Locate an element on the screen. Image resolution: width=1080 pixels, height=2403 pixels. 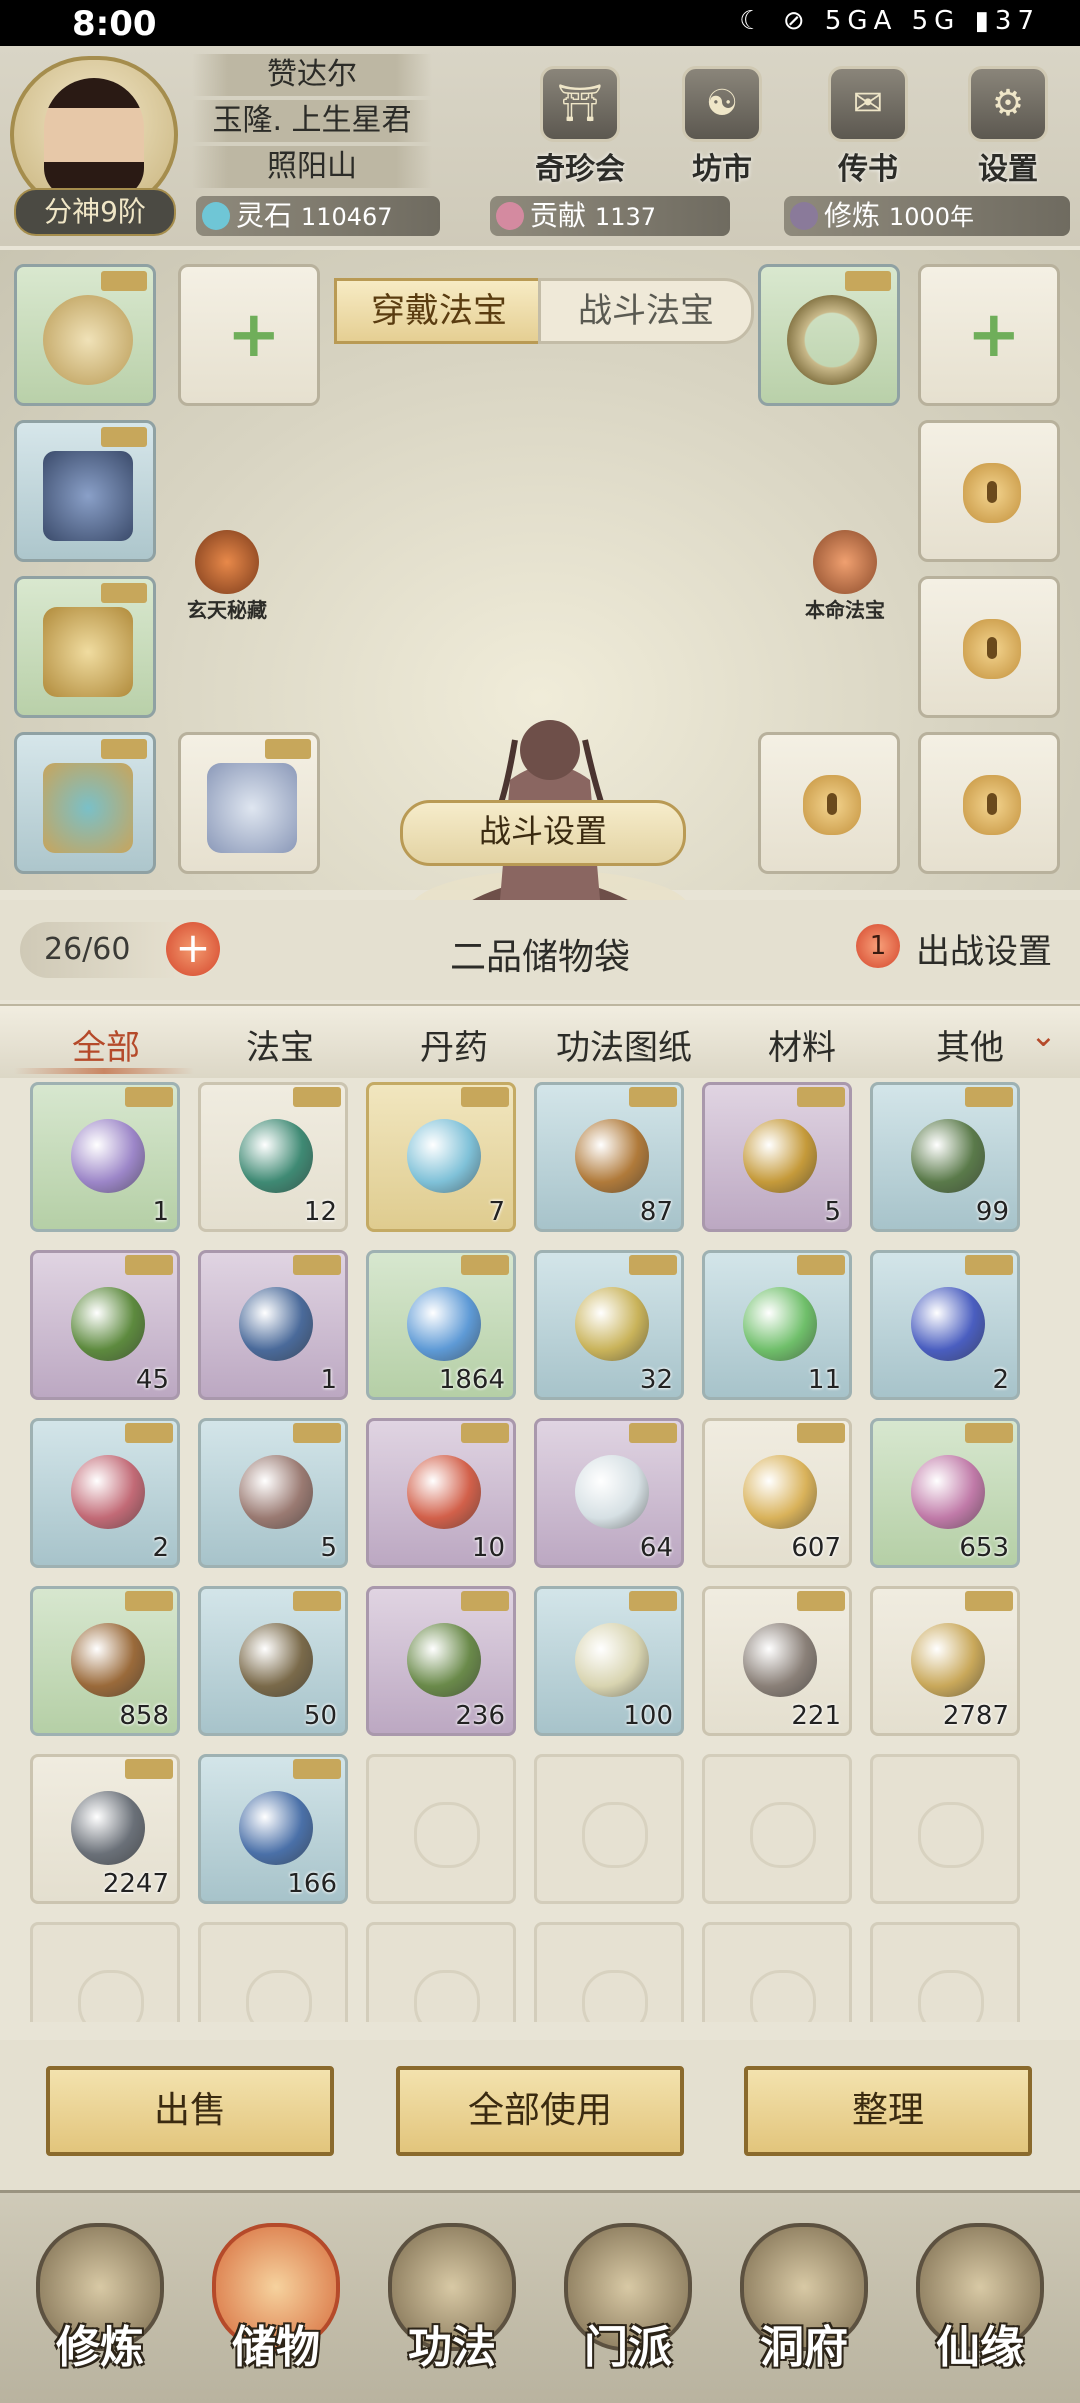
inventory-item: 87 is located at coordinates (609, 1157).